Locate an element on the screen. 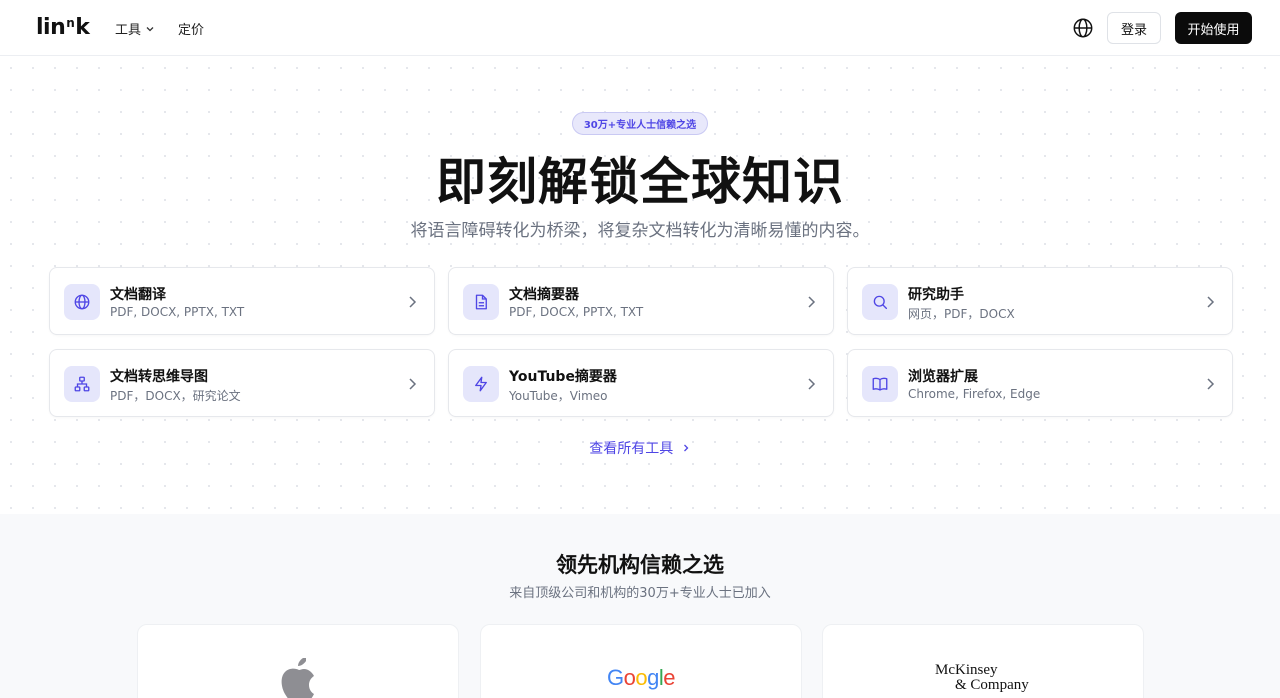 Image resolution: width=1280 pixels, height=698 pixels. top-nav: lin n k 工具 定价 登录 开始使用 is located at coordinates (640, 28).